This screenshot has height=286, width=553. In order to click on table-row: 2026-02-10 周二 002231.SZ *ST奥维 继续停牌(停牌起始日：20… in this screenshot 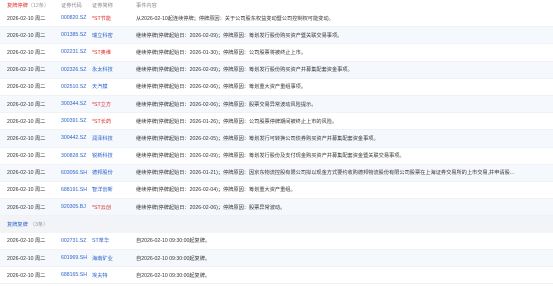, I will do `click(276, 53)`.